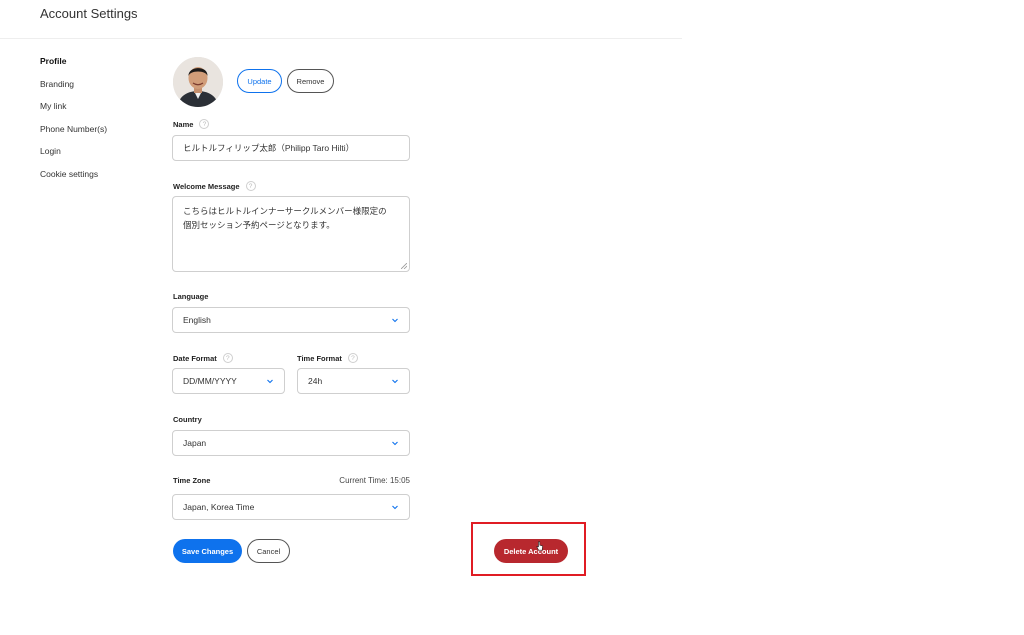 This screenshot has width=1024, height=635. I want to click on sidebar-item-cookie-settings: Cookie settings, so click(100, 180).